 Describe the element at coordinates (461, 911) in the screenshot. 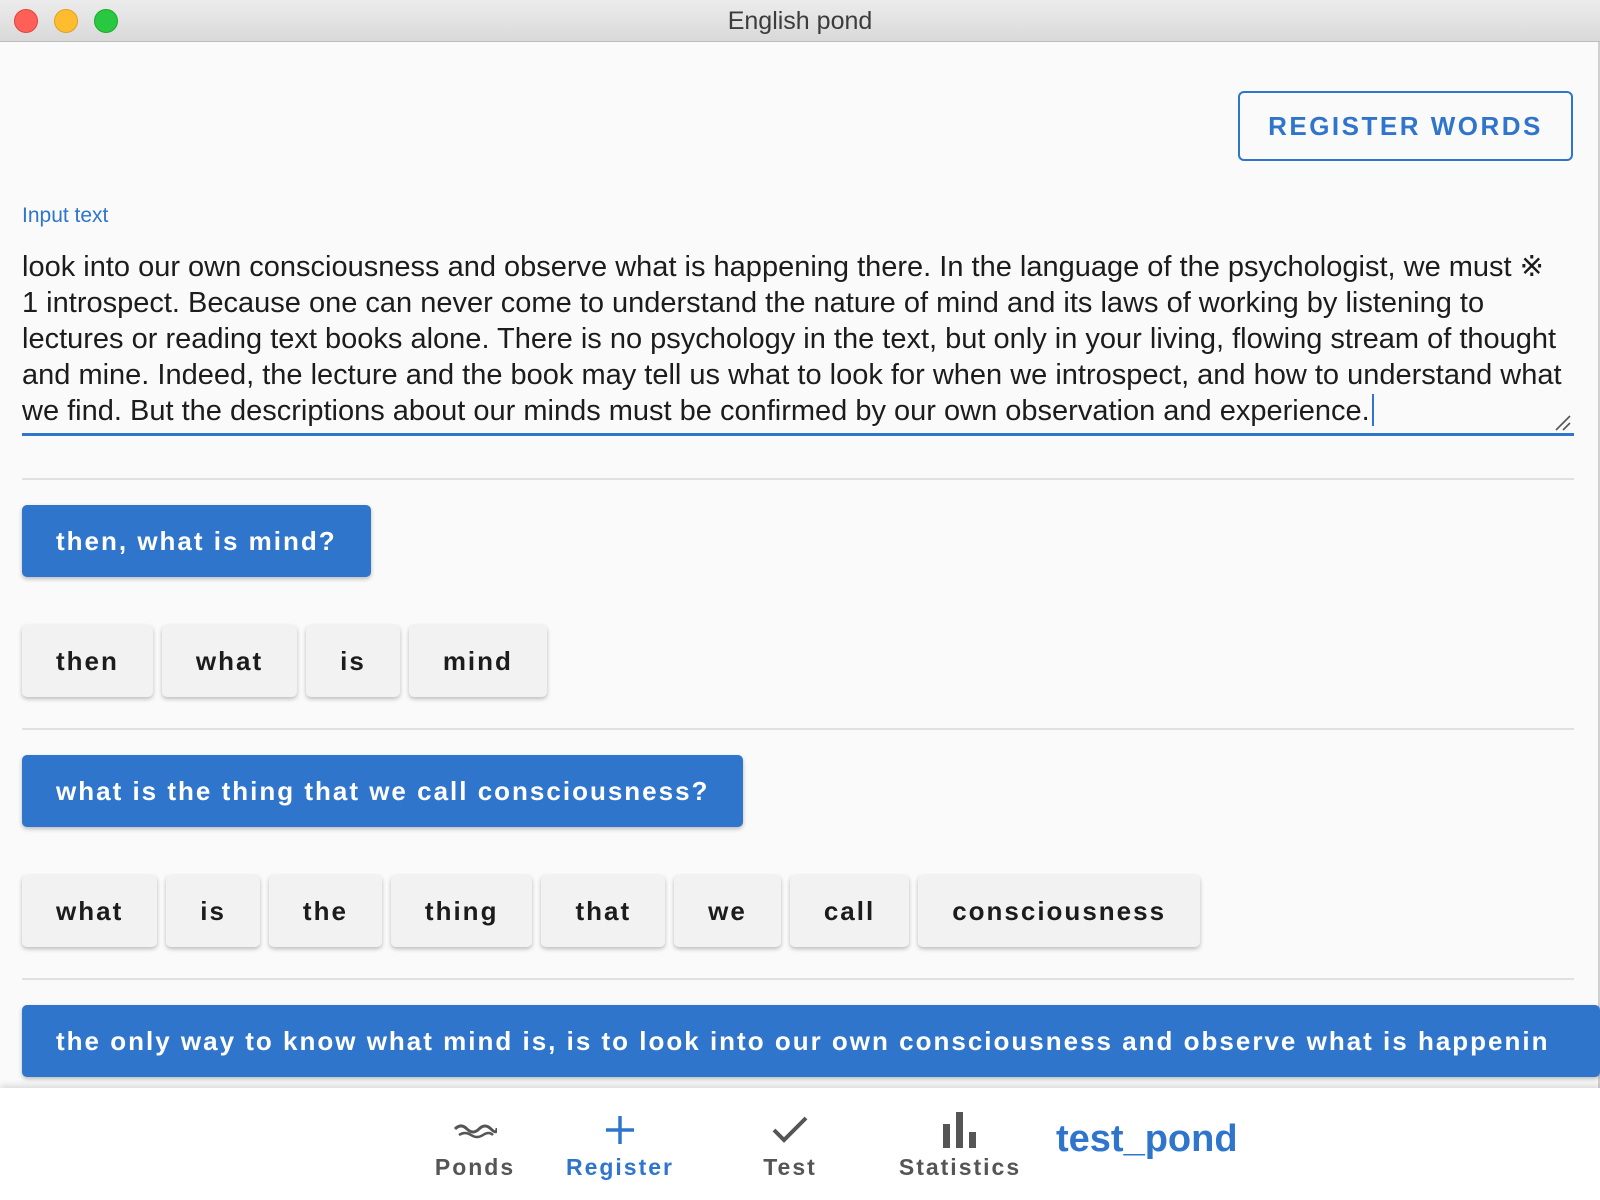

I see `word-button: thing` at that location.